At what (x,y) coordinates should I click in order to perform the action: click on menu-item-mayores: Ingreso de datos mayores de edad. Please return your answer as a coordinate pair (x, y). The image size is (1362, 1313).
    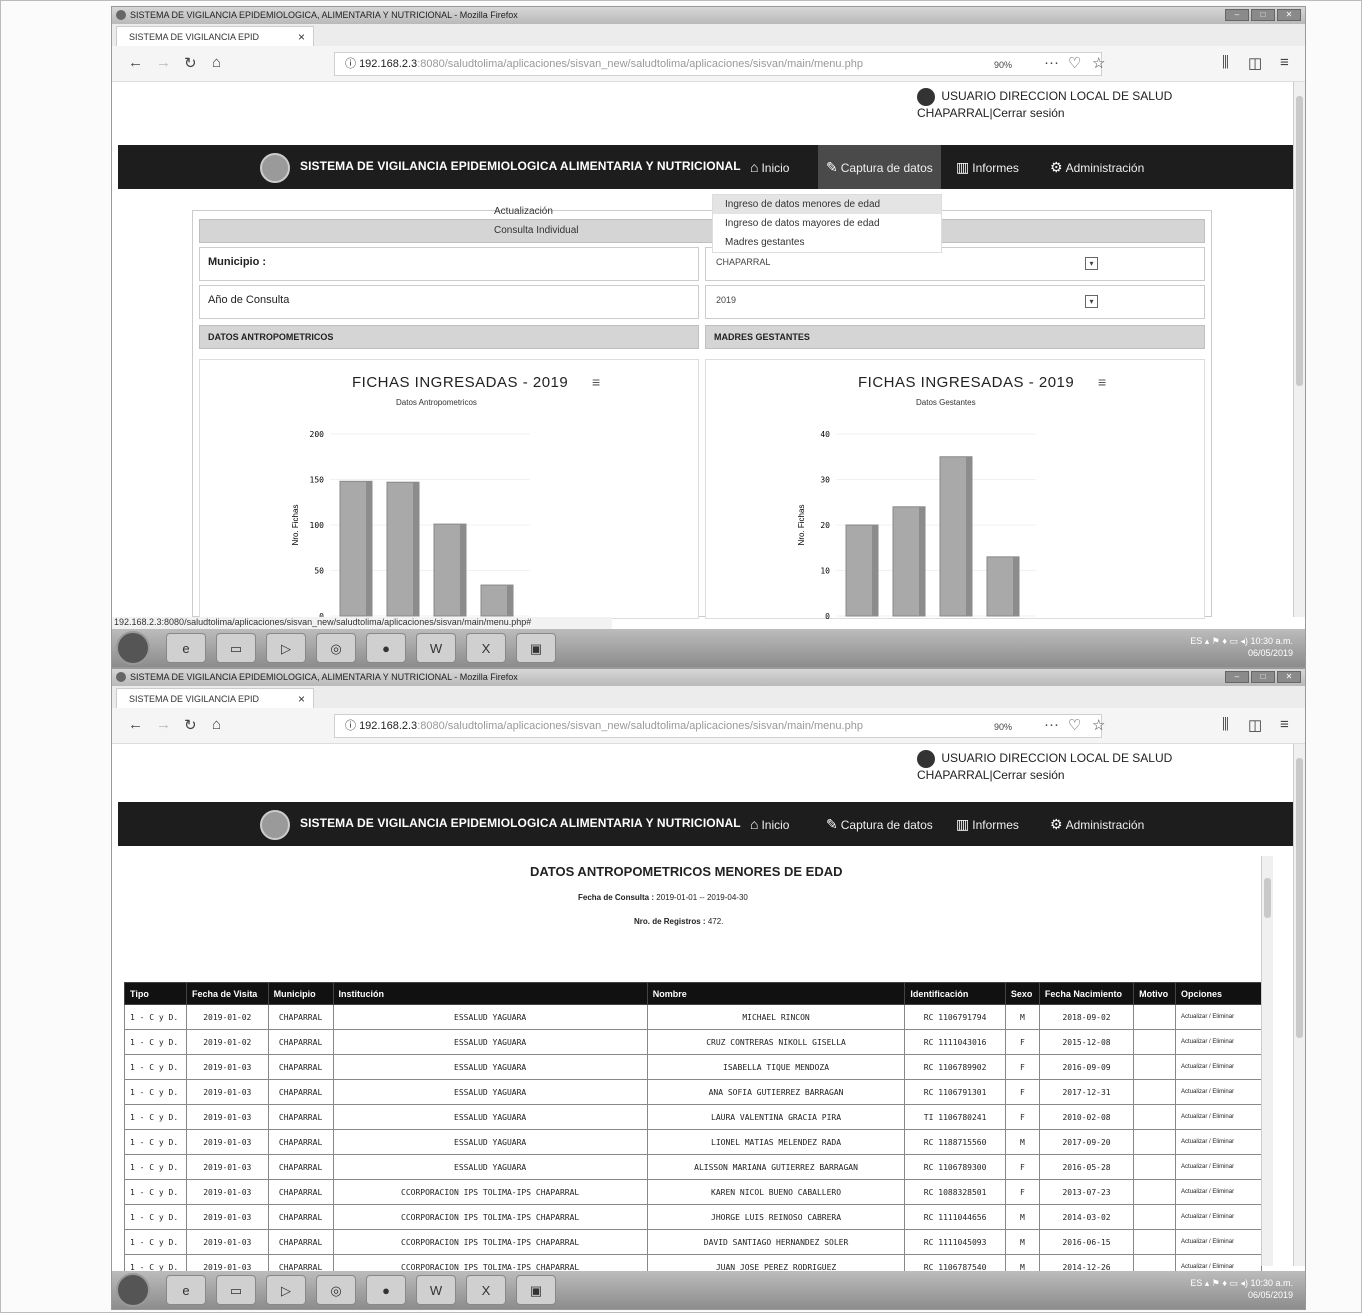
    Looking at the image, I should click on (827, 223).